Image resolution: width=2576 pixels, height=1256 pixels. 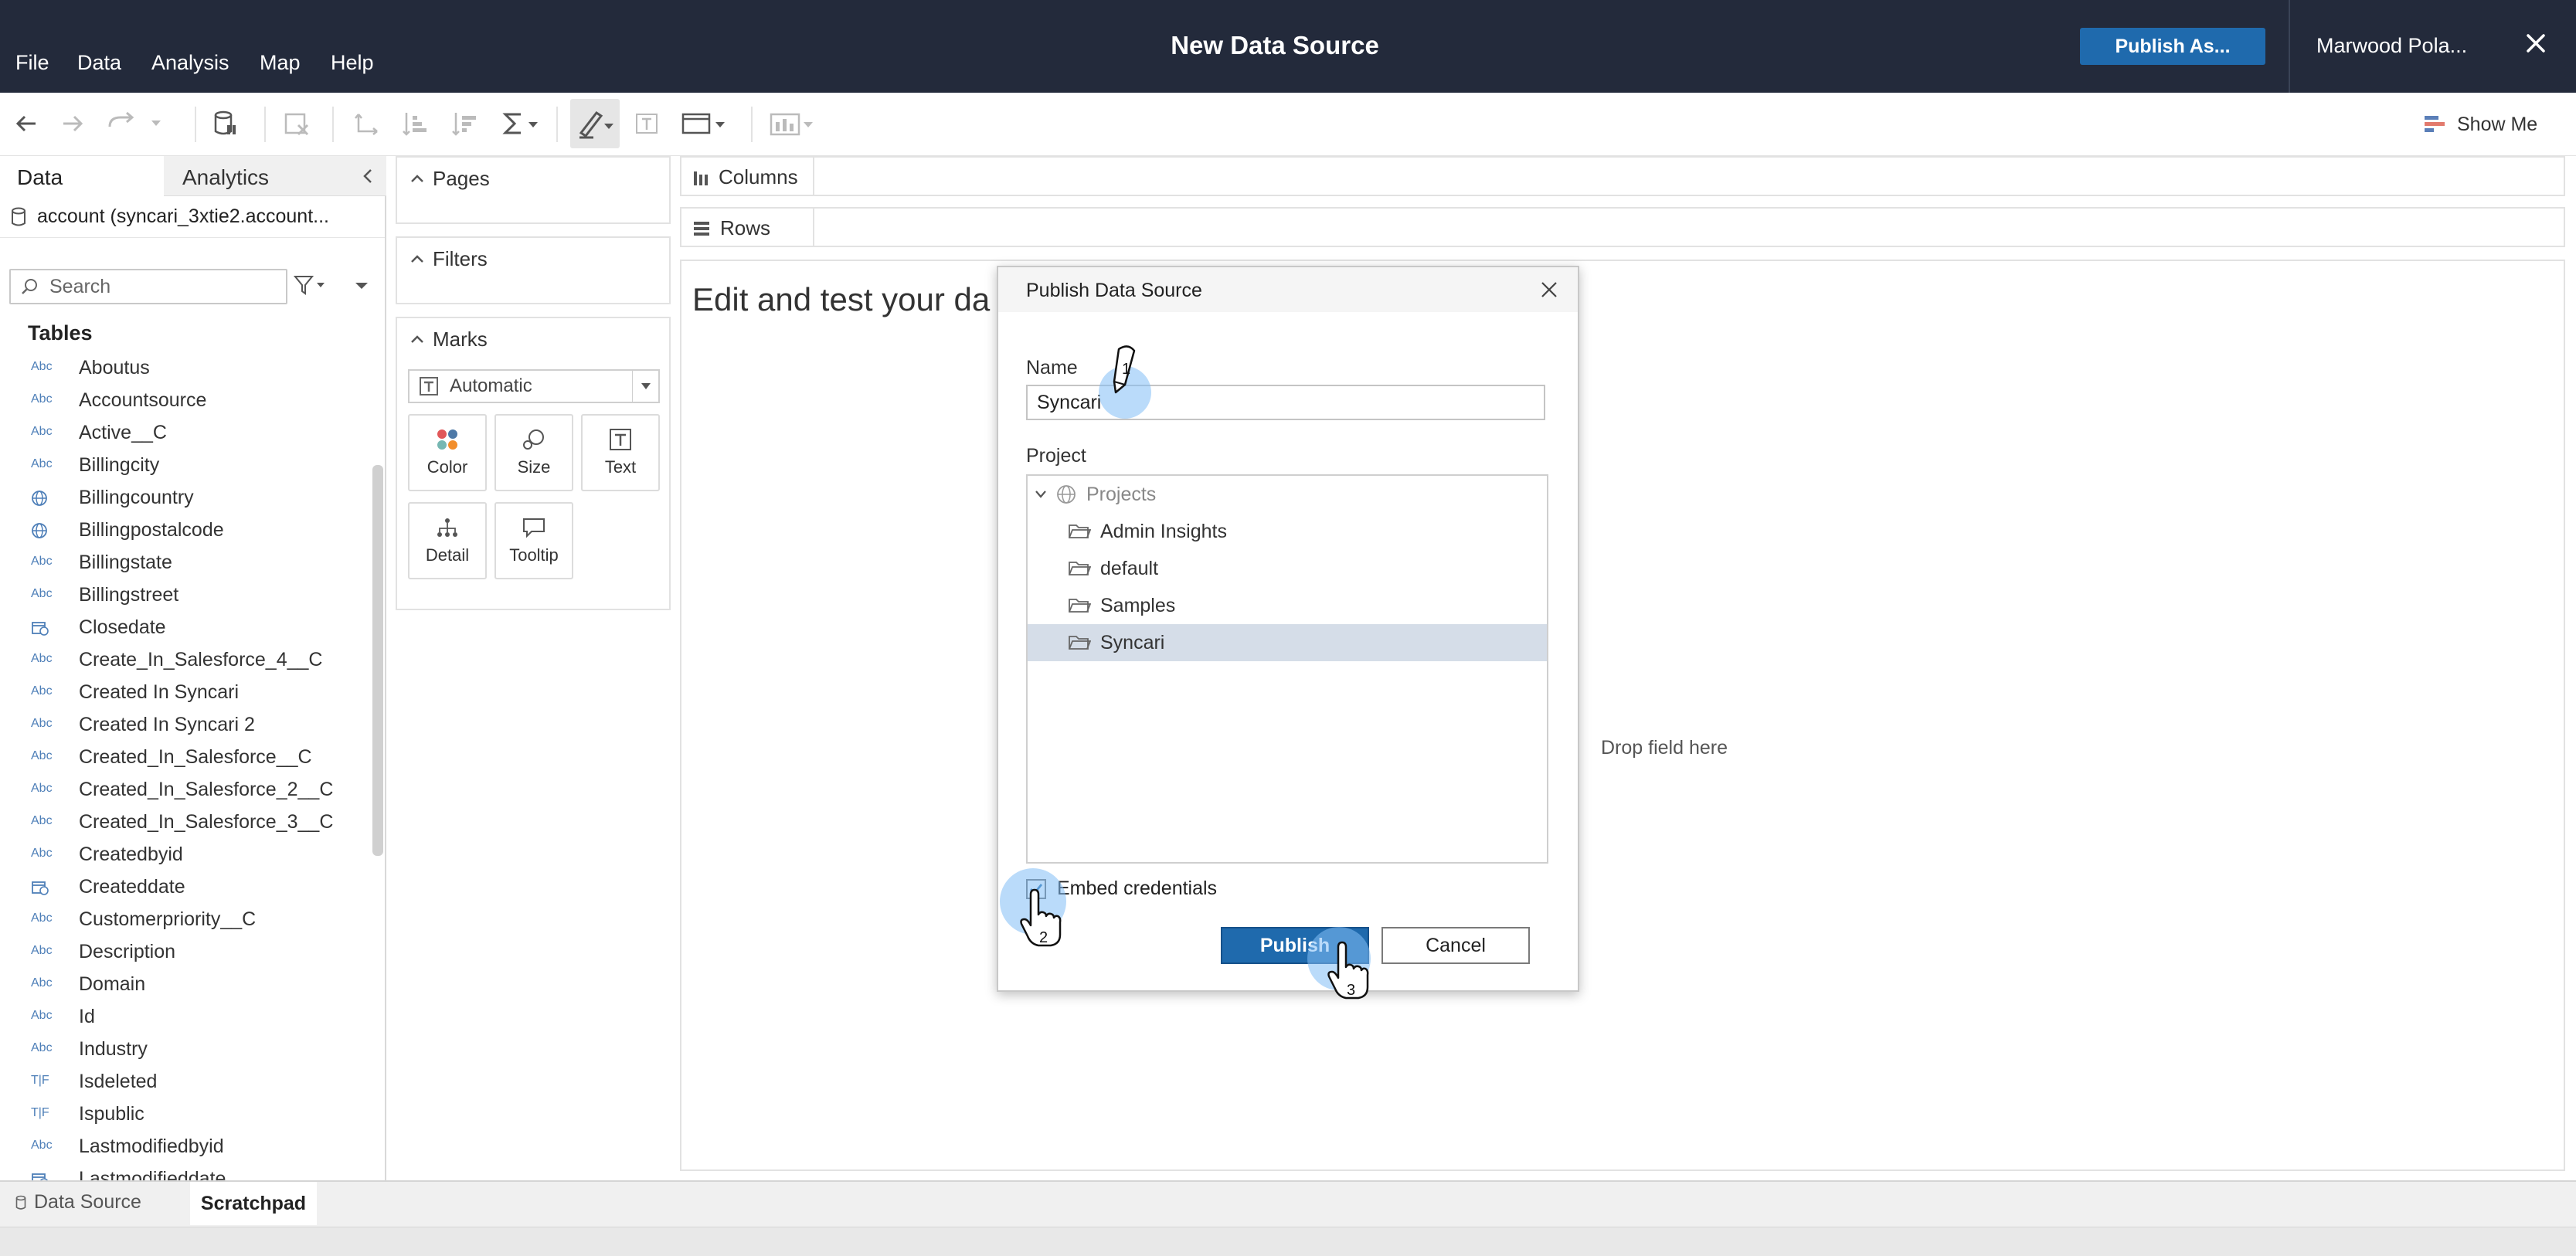 I want to click on tree-item: default, so click(x=1287, y=568).